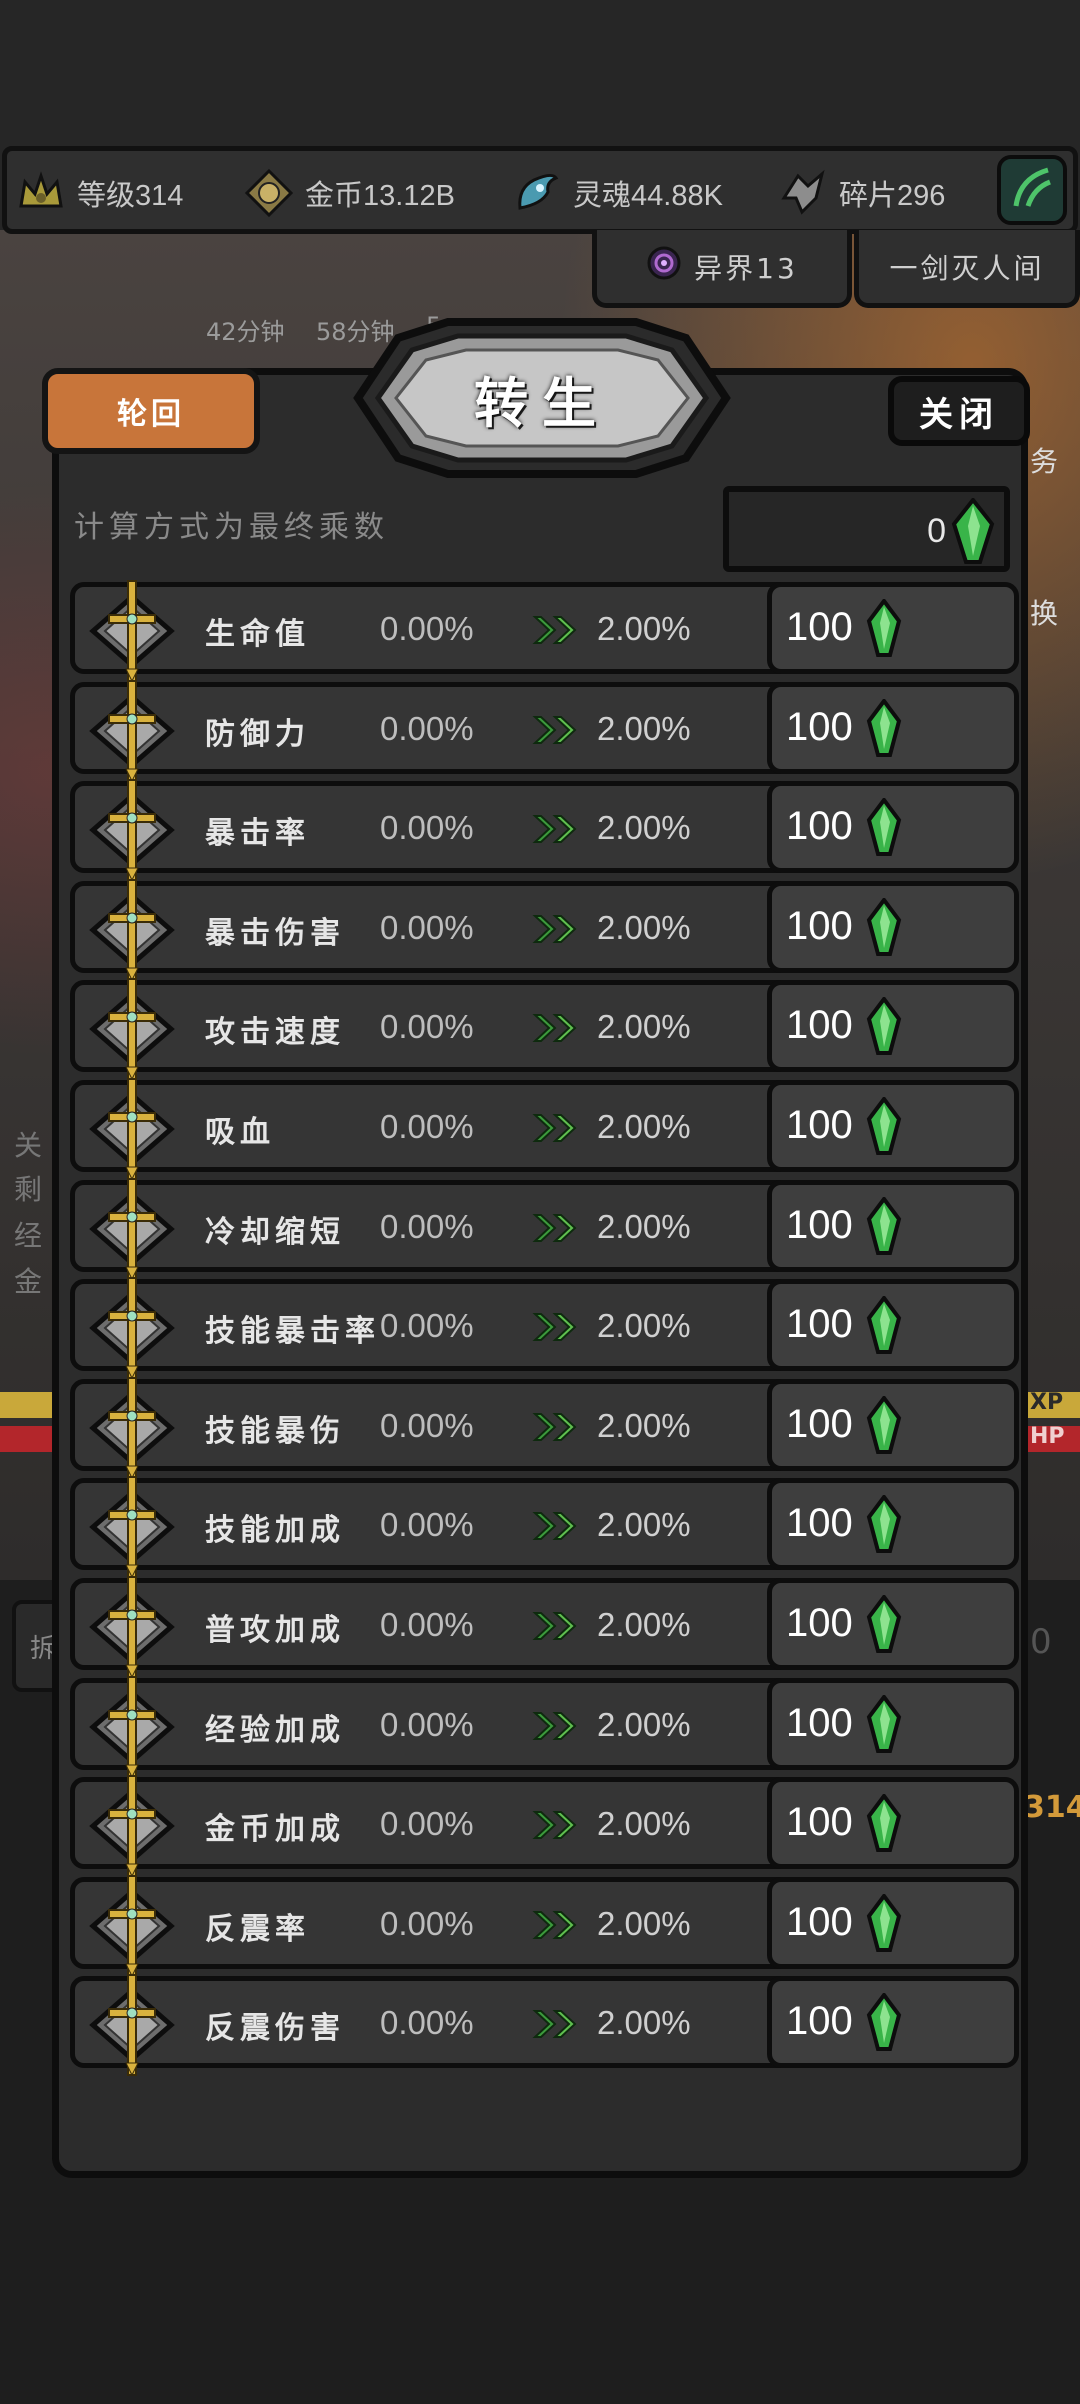 The width and height of the screenshot is (1080, 2404). I want to click on stat-row-14: 反震伤害 0.00% 2.00% 100, so click(544, 2025).